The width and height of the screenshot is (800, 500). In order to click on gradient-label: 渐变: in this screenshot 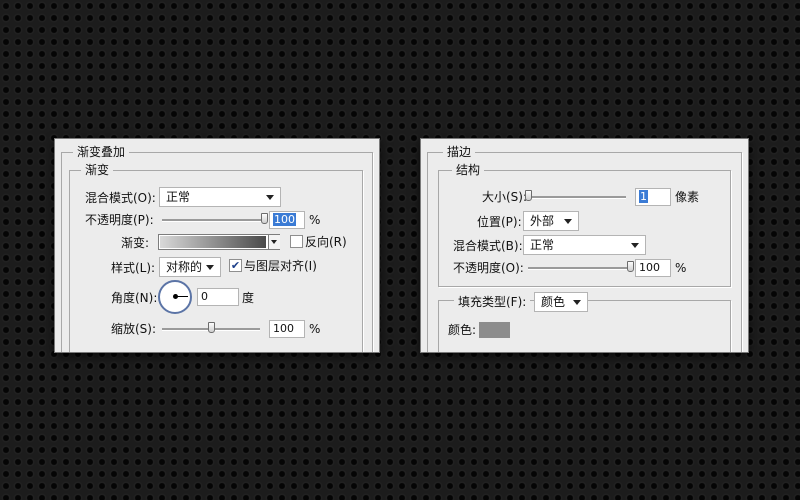, I will do `click(135, 243)`.